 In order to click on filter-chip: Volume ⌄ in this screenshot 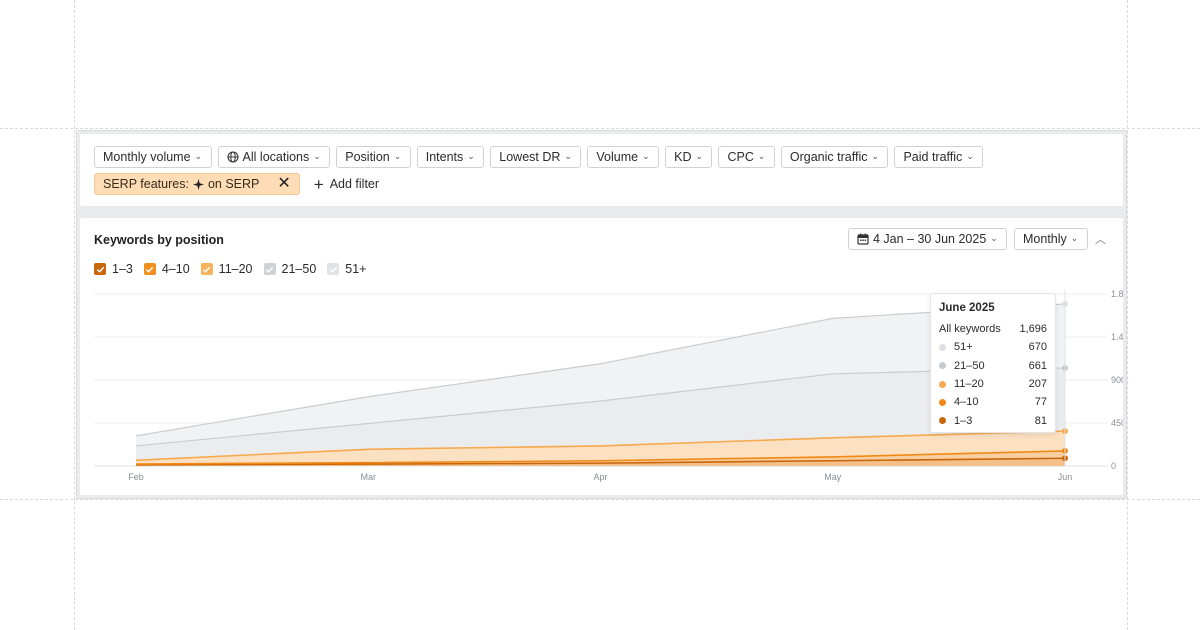, I will do `click(623, 157)`.